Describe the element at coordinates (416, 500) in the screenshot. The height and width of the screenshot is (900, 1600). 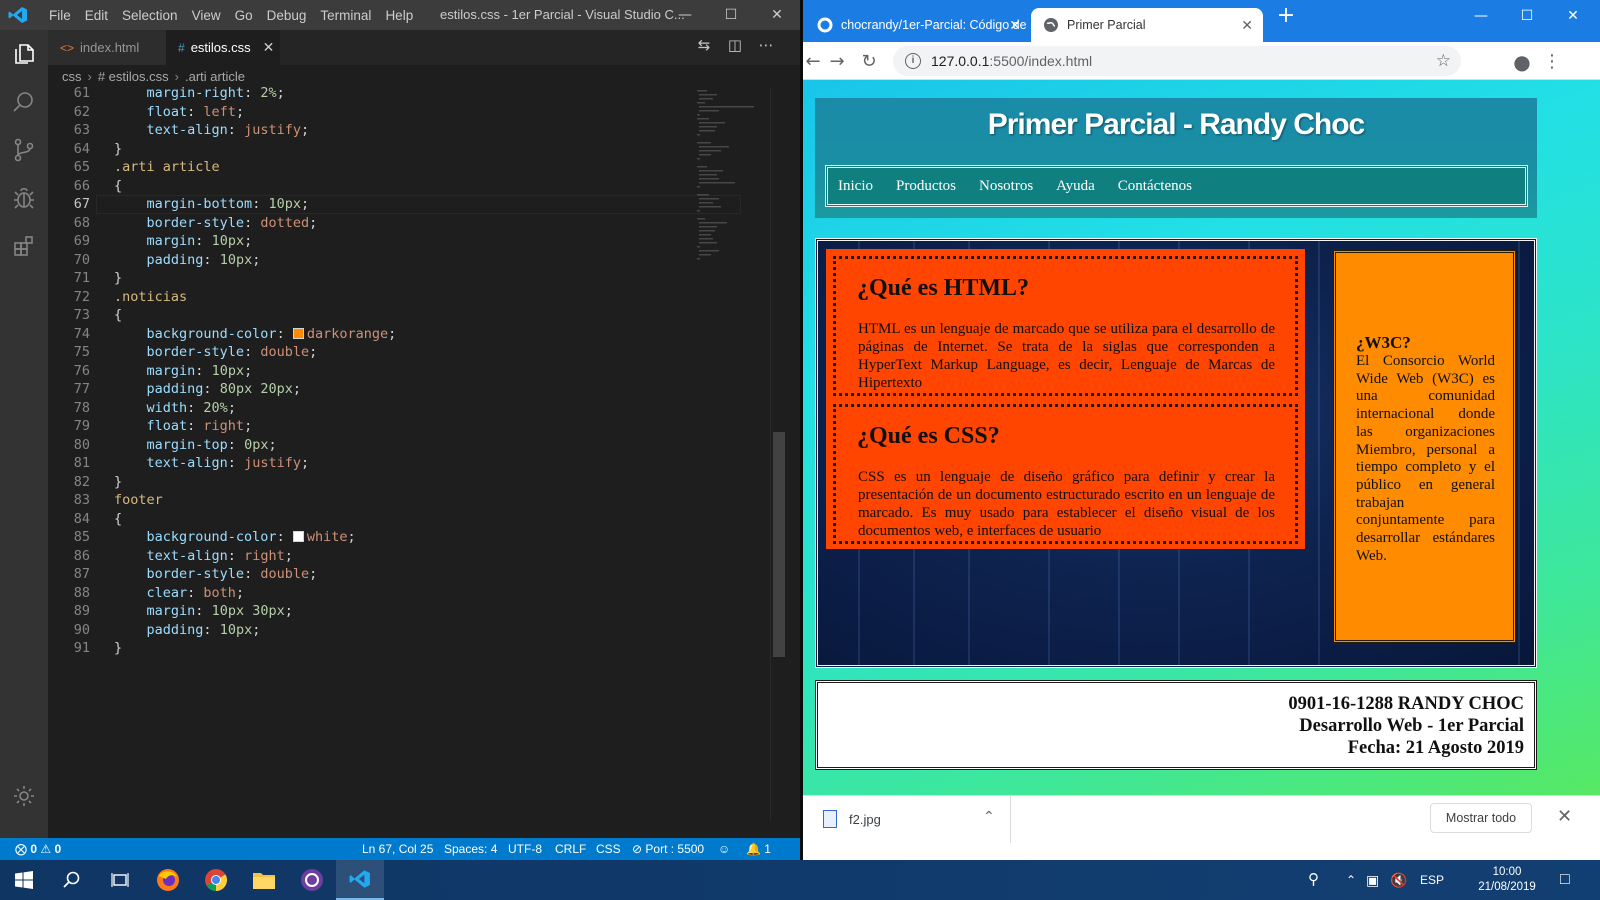
I see `code-line: 83 footer` at that location.